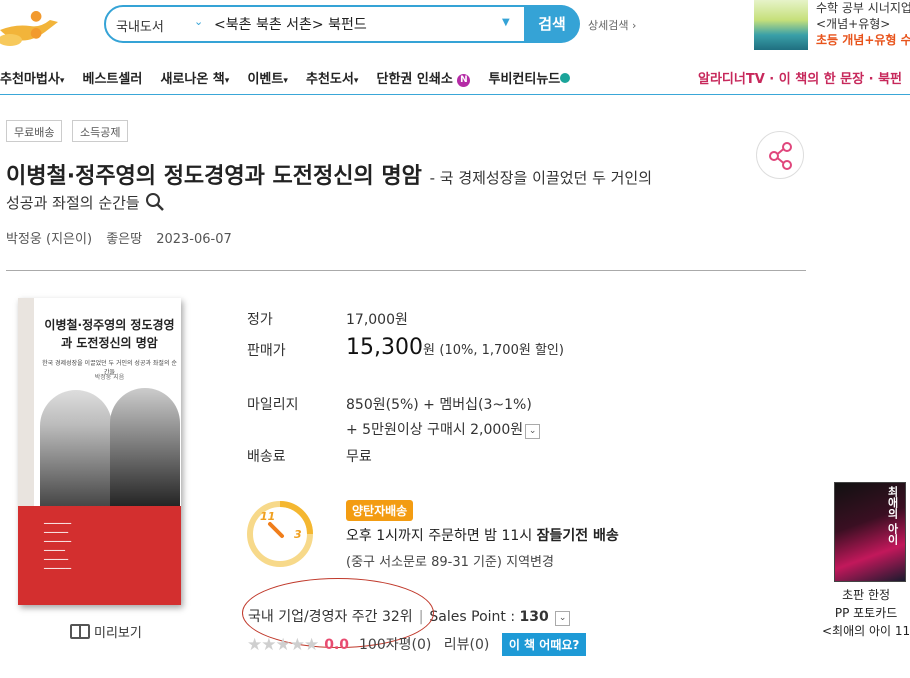  Describe the element at coordinates (443, 429) in the screenshot. I see `mileage-extra: + 5만원이상 구매시 2,000원 ⌄` at that location.